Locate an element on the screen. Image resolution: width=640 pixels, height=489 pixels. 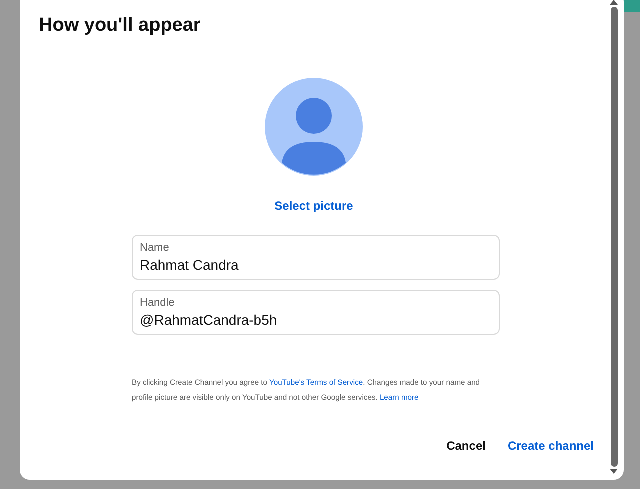
text-field: Handle @RahmatCandra-b5h is located at coordinates (316, 312).